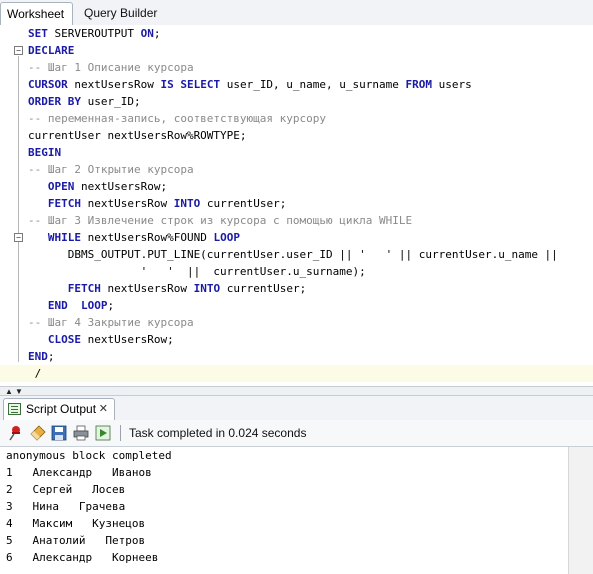  What do you see at coordinates (310, 33) in the screenshot?
I see `code-line: SET SERVEROUTPUT ON;` at bounding box center [310, 33].